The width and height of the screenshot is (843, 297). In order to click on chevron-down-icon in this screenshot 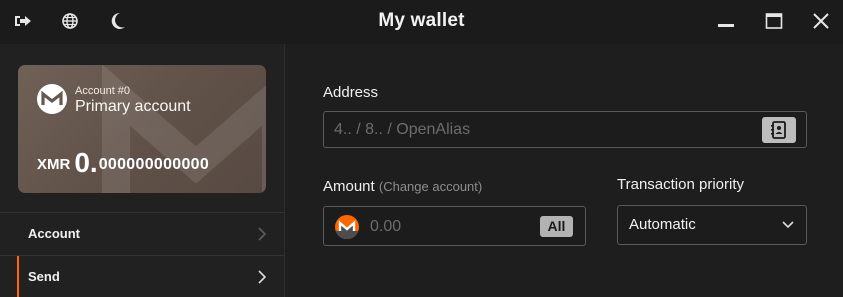, I will do `click(788, 225)`.